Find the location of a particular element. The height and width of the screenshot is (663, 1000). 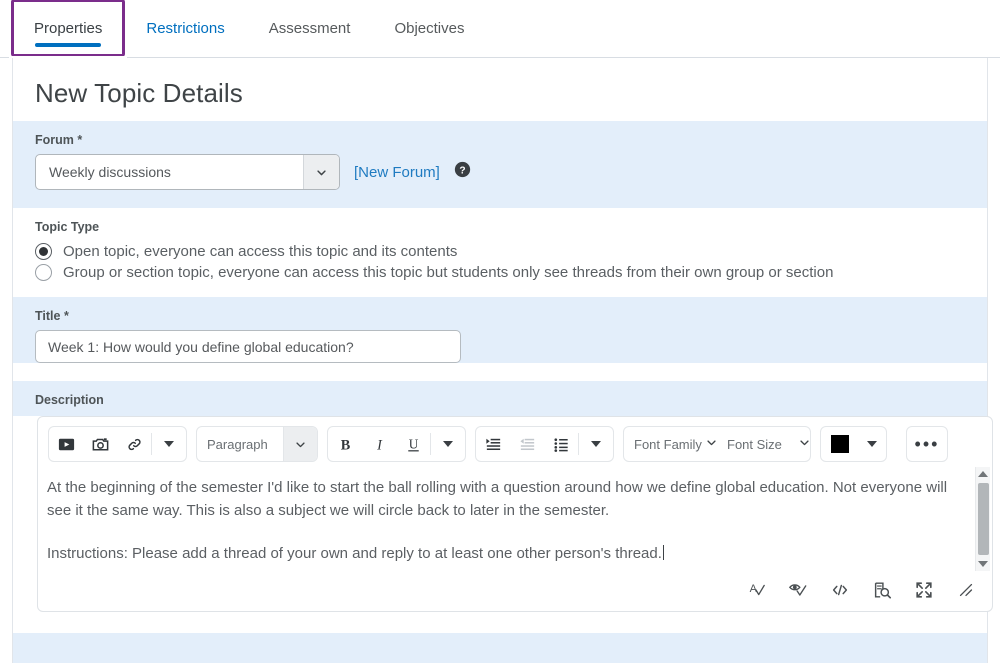

tab-objectives: Objectives is located at coordinates (429, 28).